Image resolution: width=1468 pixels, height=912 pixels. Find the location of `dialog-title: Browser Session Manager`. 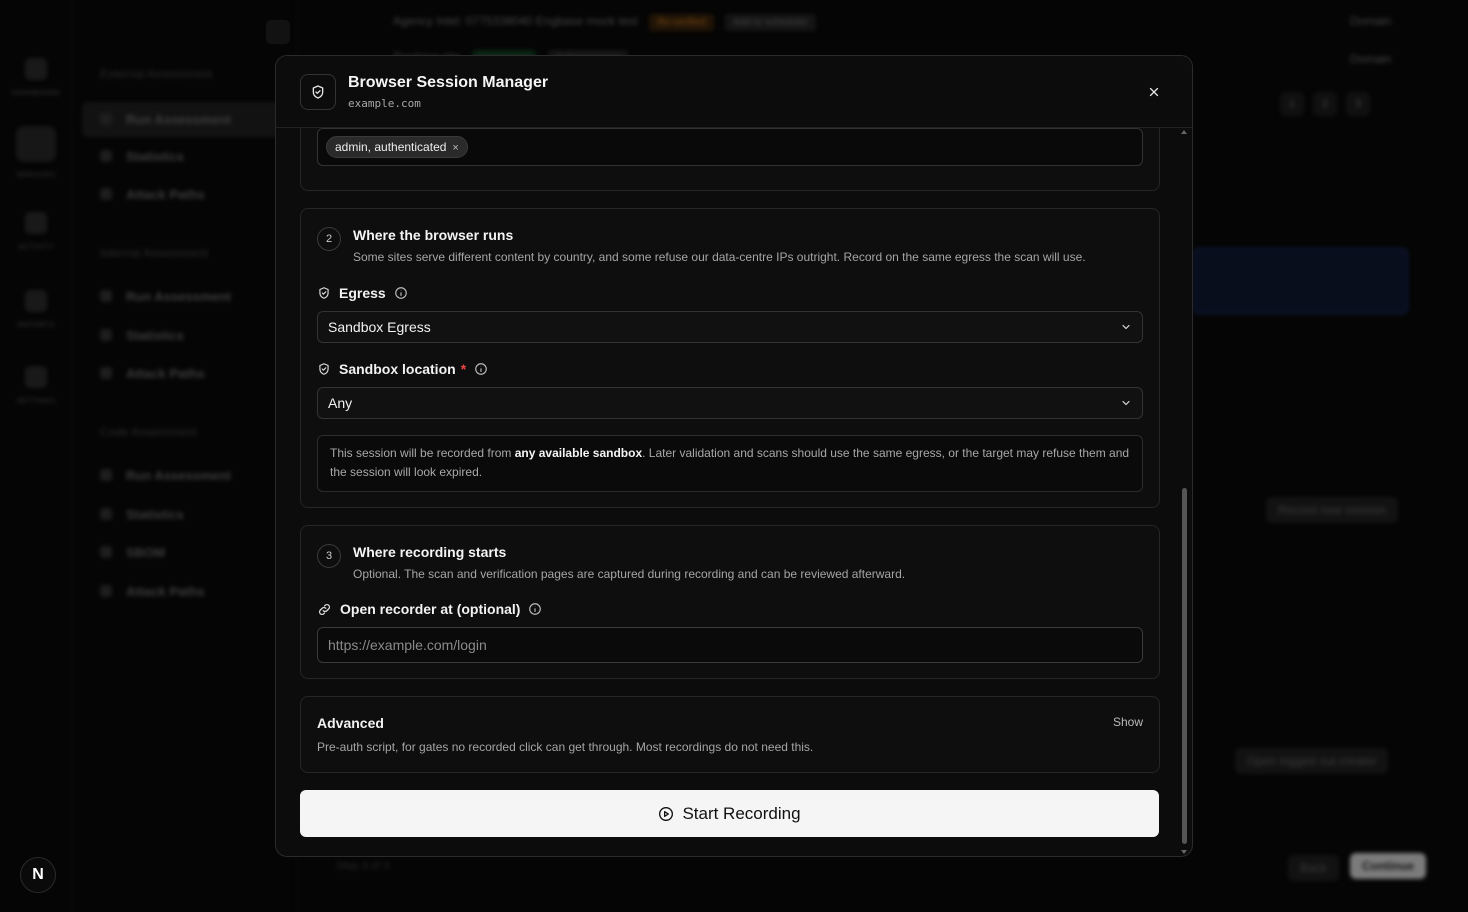

dialog-title: Browser Session Manager is located at coordinates (448, 82).